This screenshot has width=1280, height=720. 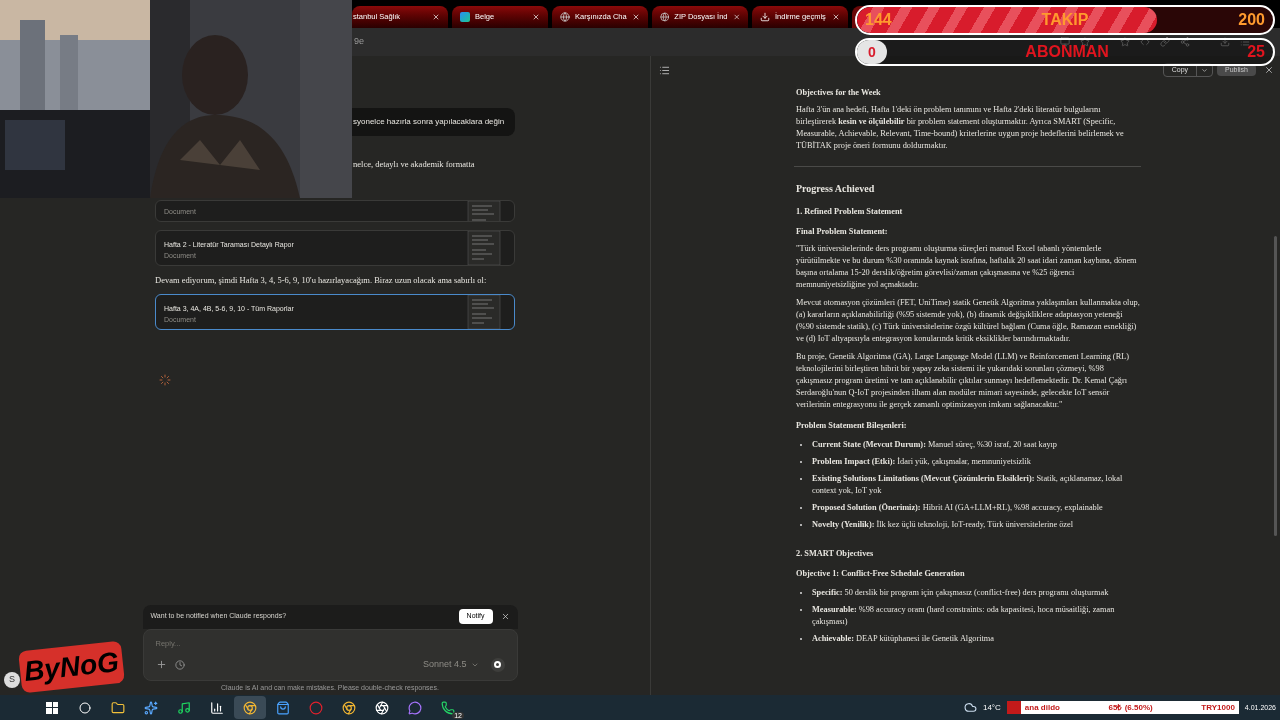 I want to click on store-icon, so click(x=283, y=707).